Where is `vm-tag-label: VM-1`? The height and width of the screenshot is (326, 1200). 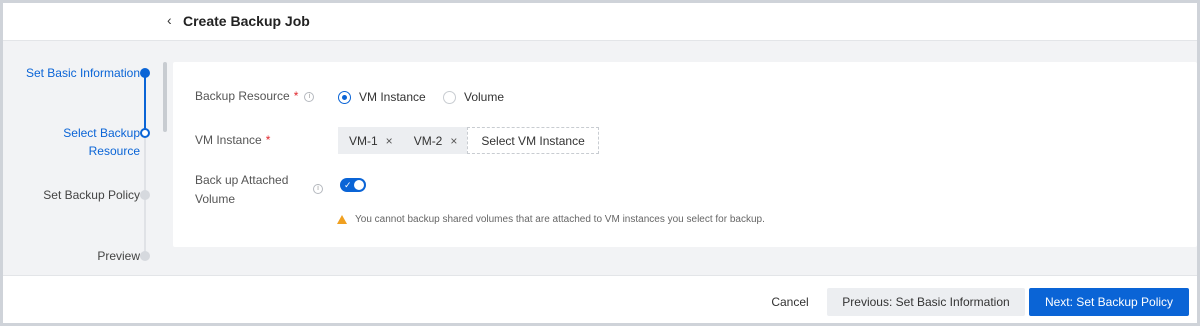
vm-tag-label: VM-1 is located at coordinates (363, 140).